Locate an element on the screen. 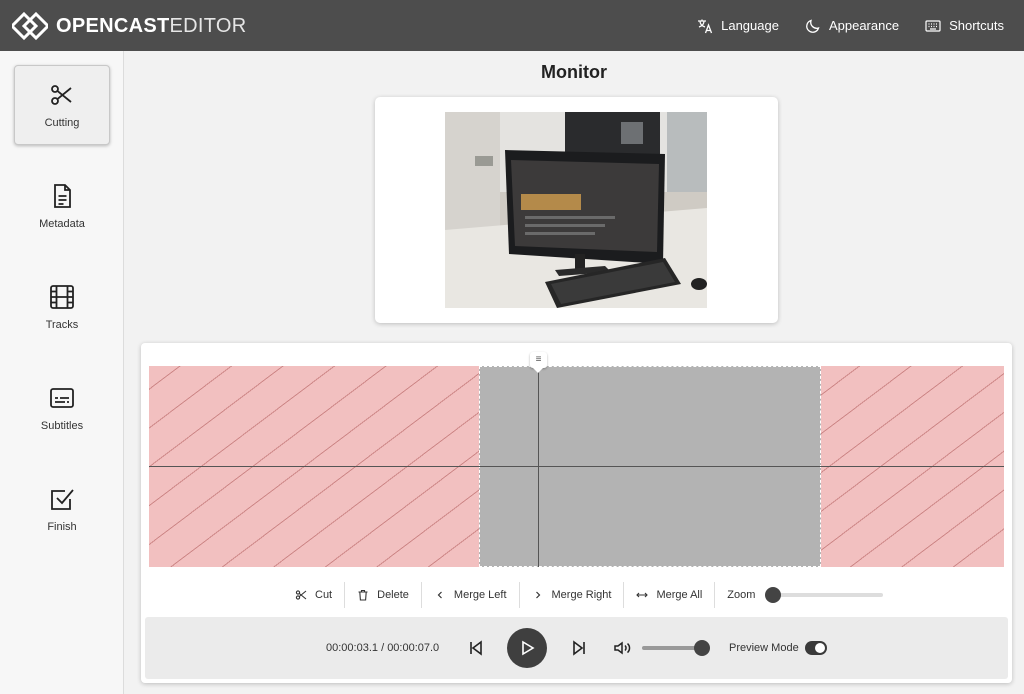 The width and height of the screenshot is (1024, 694). merge-left-button: Merge Left is located at coordinates (470, 595).